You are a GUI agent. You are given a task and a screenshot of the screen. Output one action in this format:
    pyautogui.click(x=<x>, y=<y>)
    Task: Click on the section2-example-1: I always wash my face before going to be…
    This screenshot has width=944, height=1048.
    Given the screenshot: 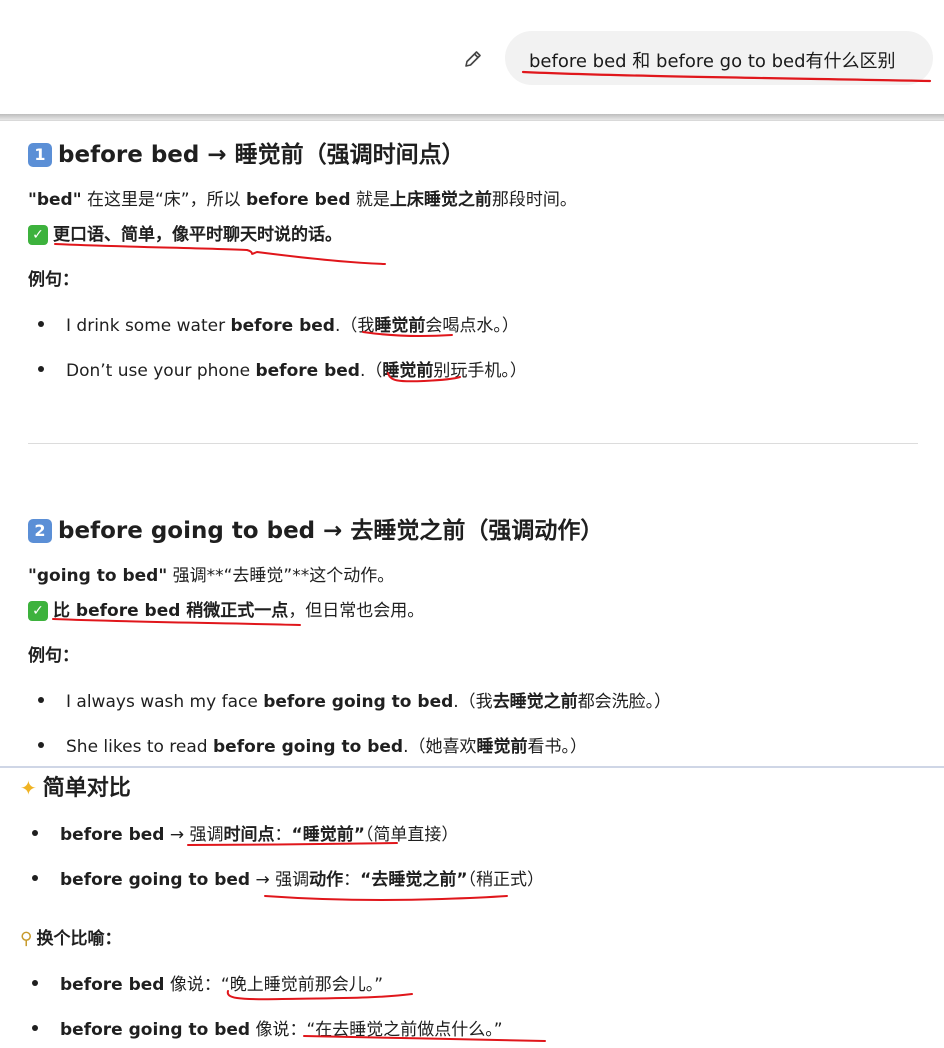 What is the action you would take?
    pyautogui.click(x=354, y=699)
    